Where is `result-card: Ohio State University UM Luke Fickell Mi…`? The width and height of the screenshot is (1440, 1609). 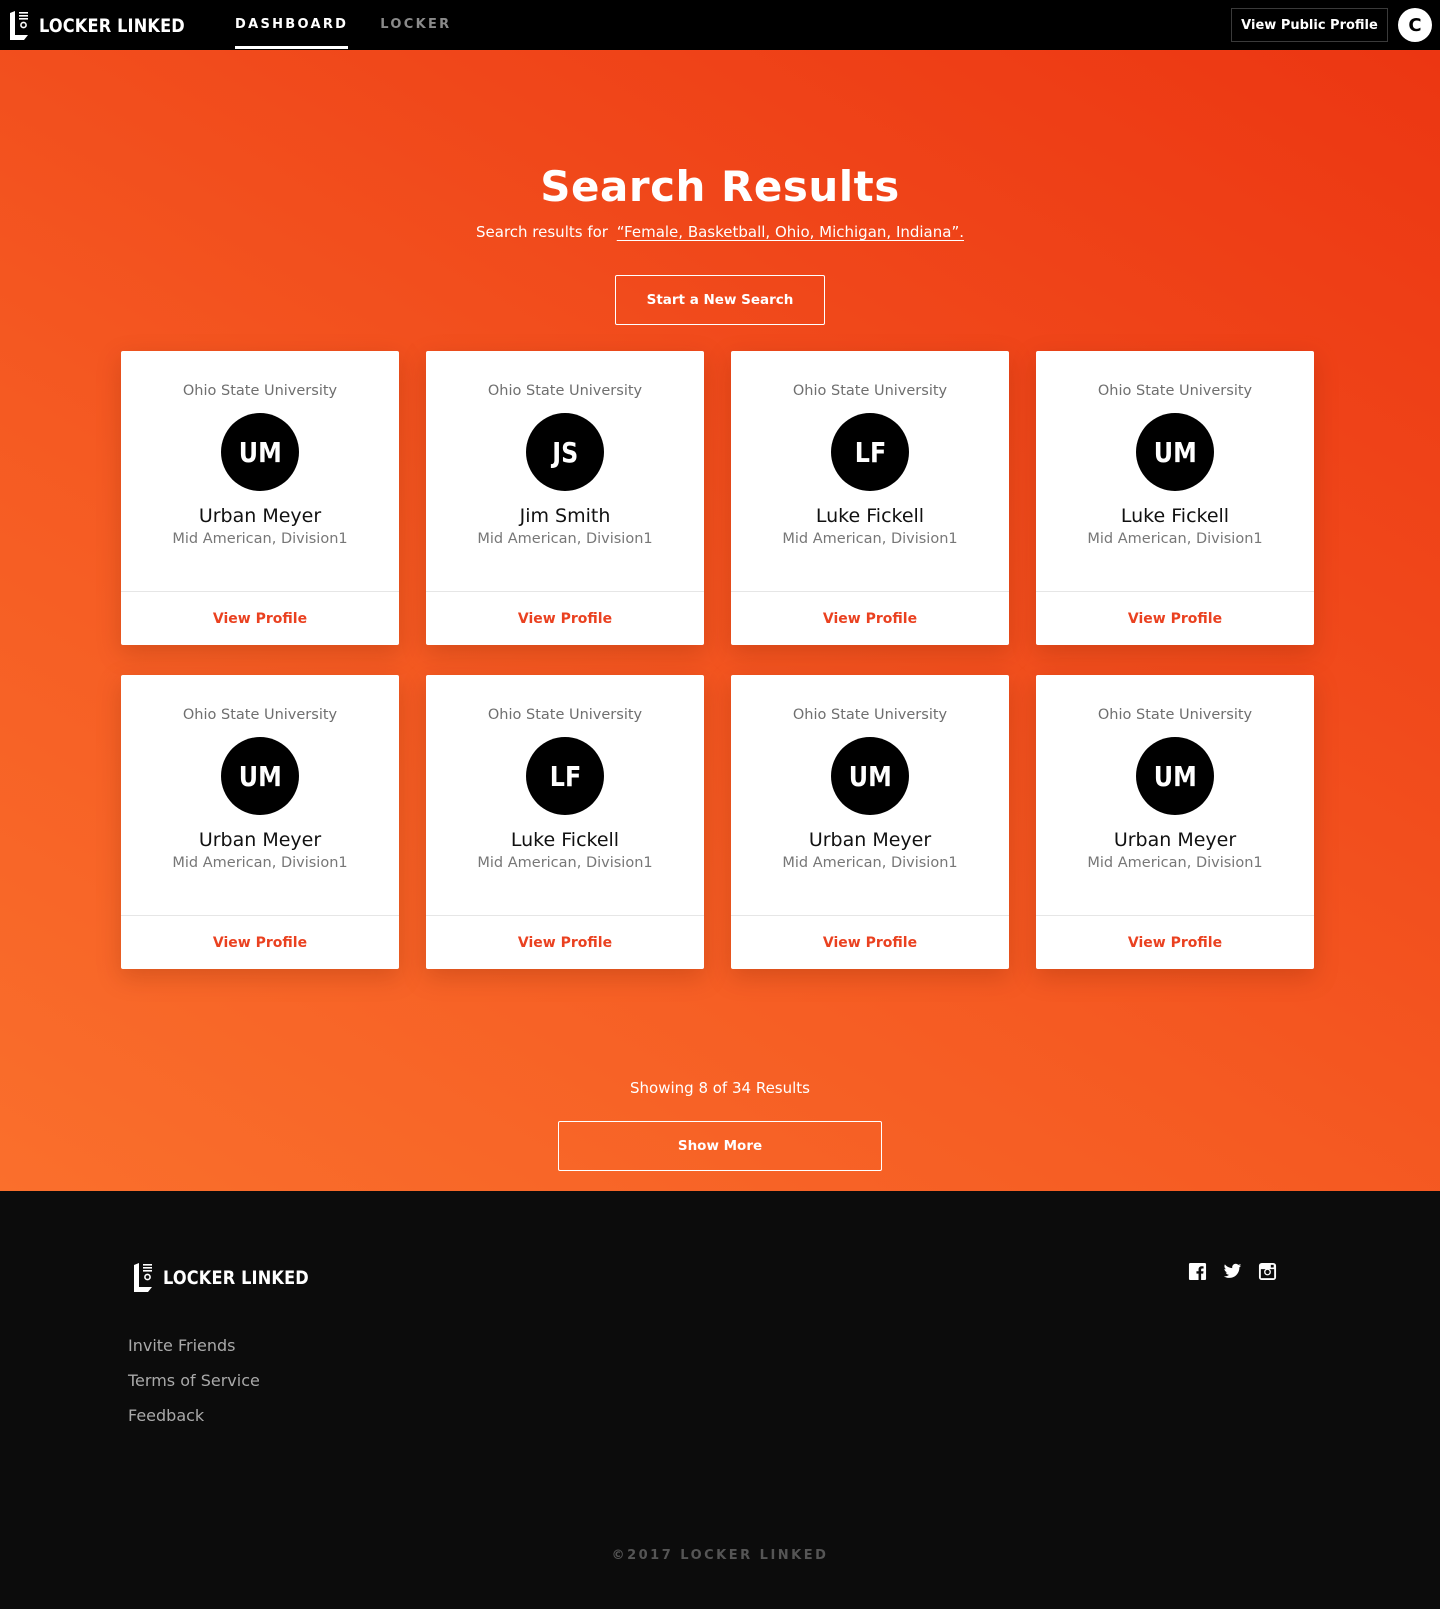
result-card: Ohio State University UM Luke Fickell Mi… is located at coordinates (1175, 498).